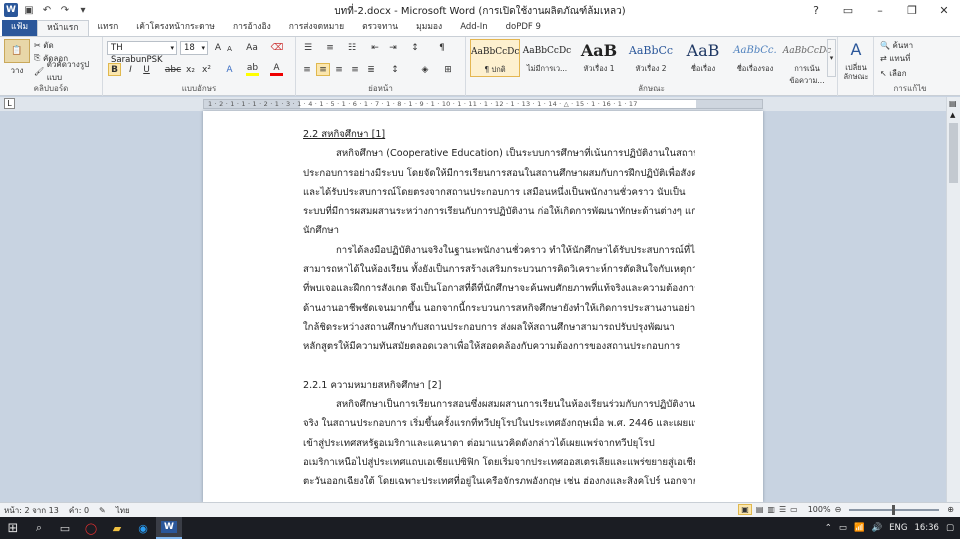 The image size is (960, 539). Describe the element at coordinates (895, 58) in the screenshot. I see `replace-button: ⇄ แทนที่` at that location.